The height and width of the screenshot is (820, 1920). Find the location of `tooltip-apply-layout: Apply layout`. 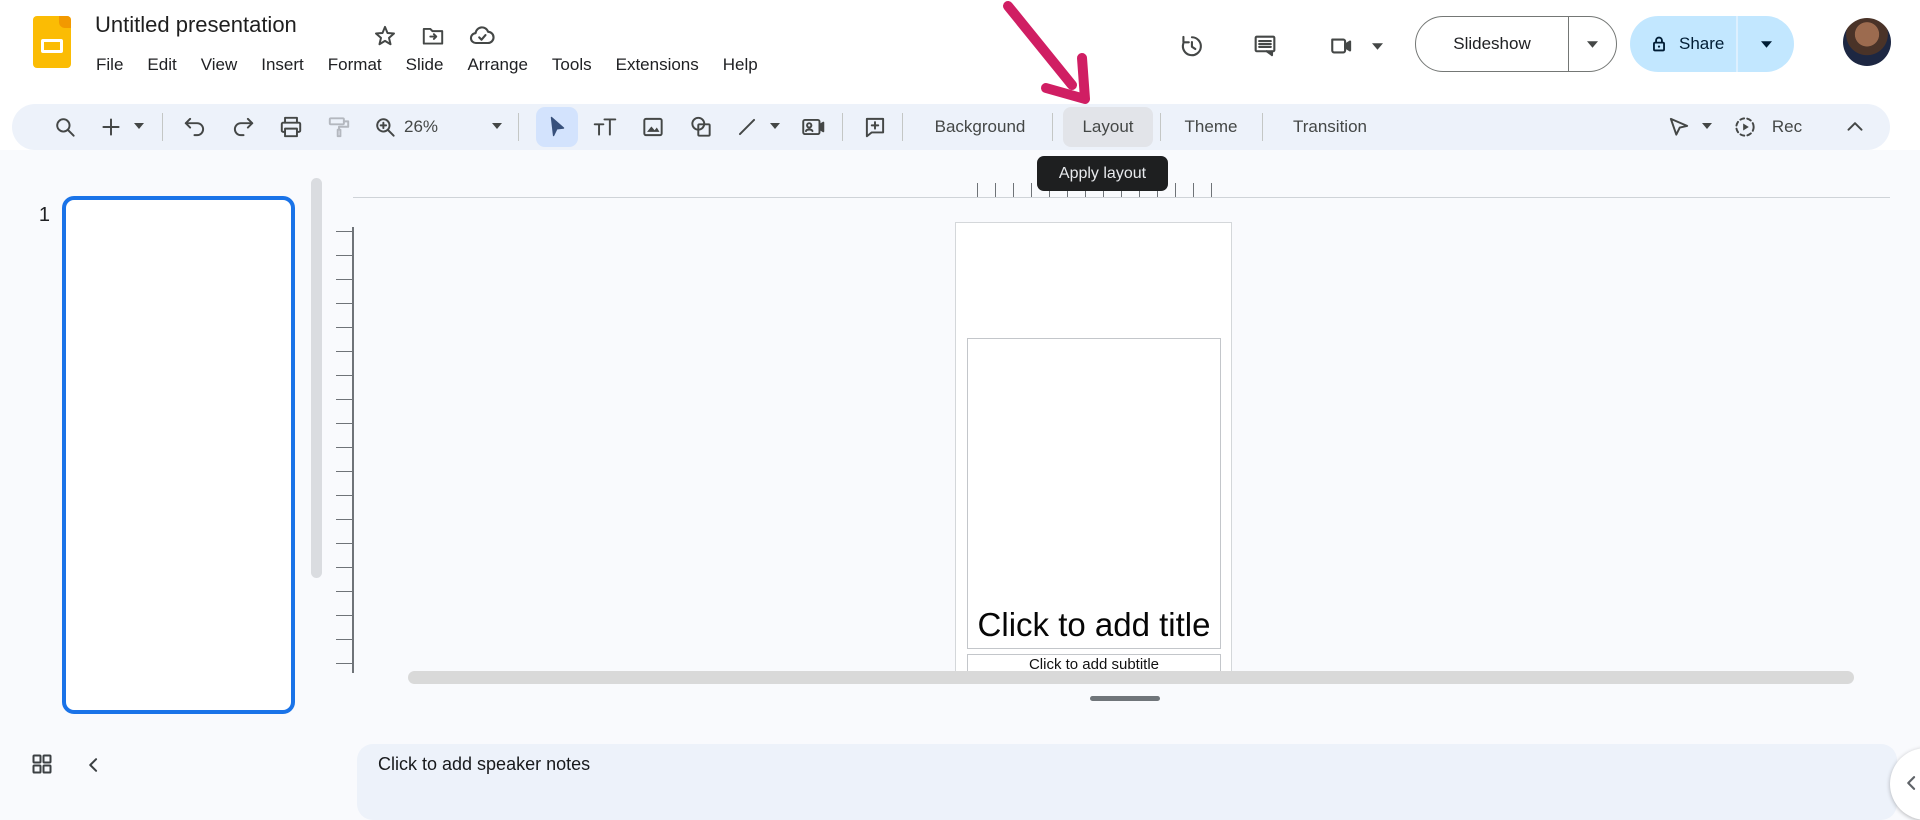

tooltip-apply-layout: Apply layout is located at coordinates (1102, 173).